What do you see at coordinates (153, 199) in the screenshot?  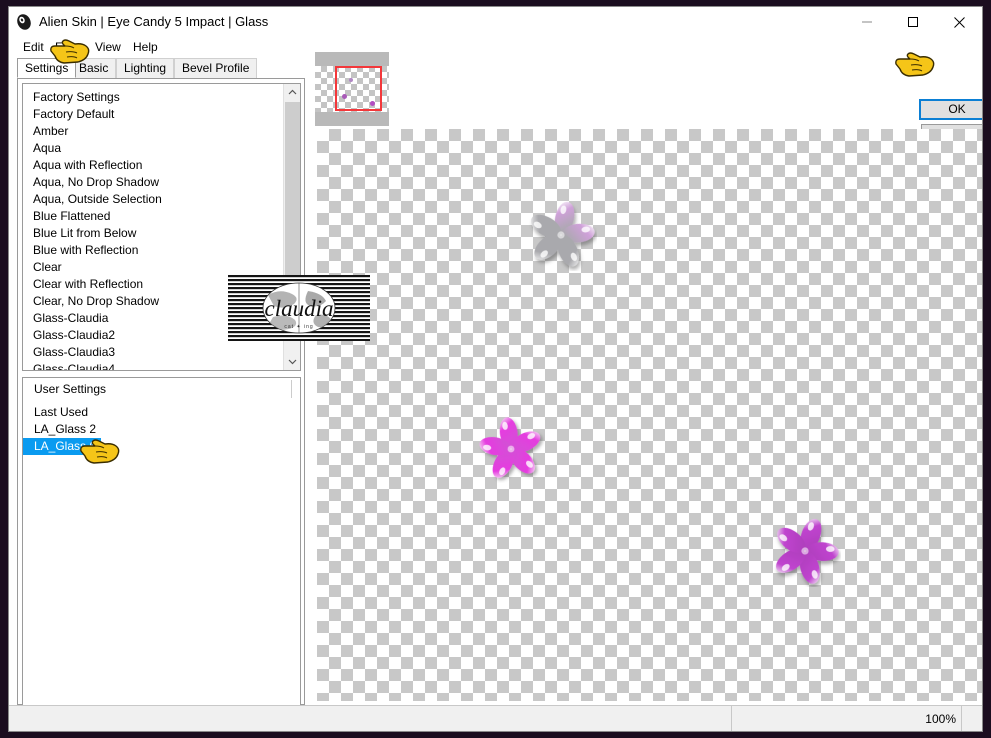 I see `factory-list-item: Aqua, Outside Selection` at bounding box center [153, 199].